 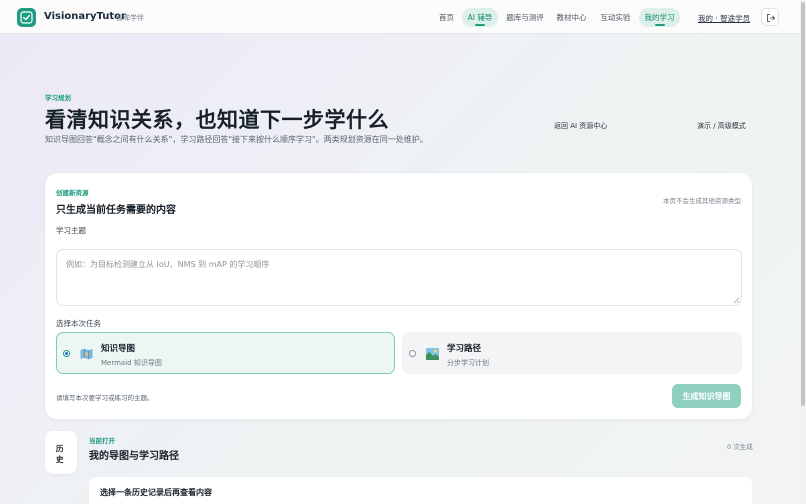 What do you see at coordinates (724, 18) in the screenshot?
I see `user-profile-link: 我的 · 智途学员` at bounding box center [724, 18].